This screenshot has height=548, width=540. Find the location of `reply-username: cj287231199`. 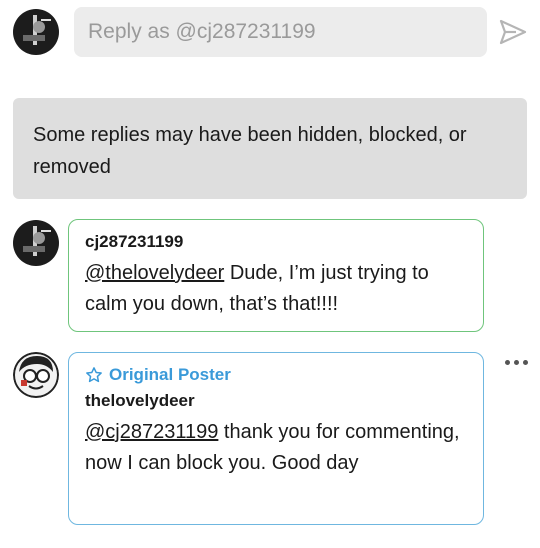

reply-username: cj287231199 is located at coordinates (276, 242).